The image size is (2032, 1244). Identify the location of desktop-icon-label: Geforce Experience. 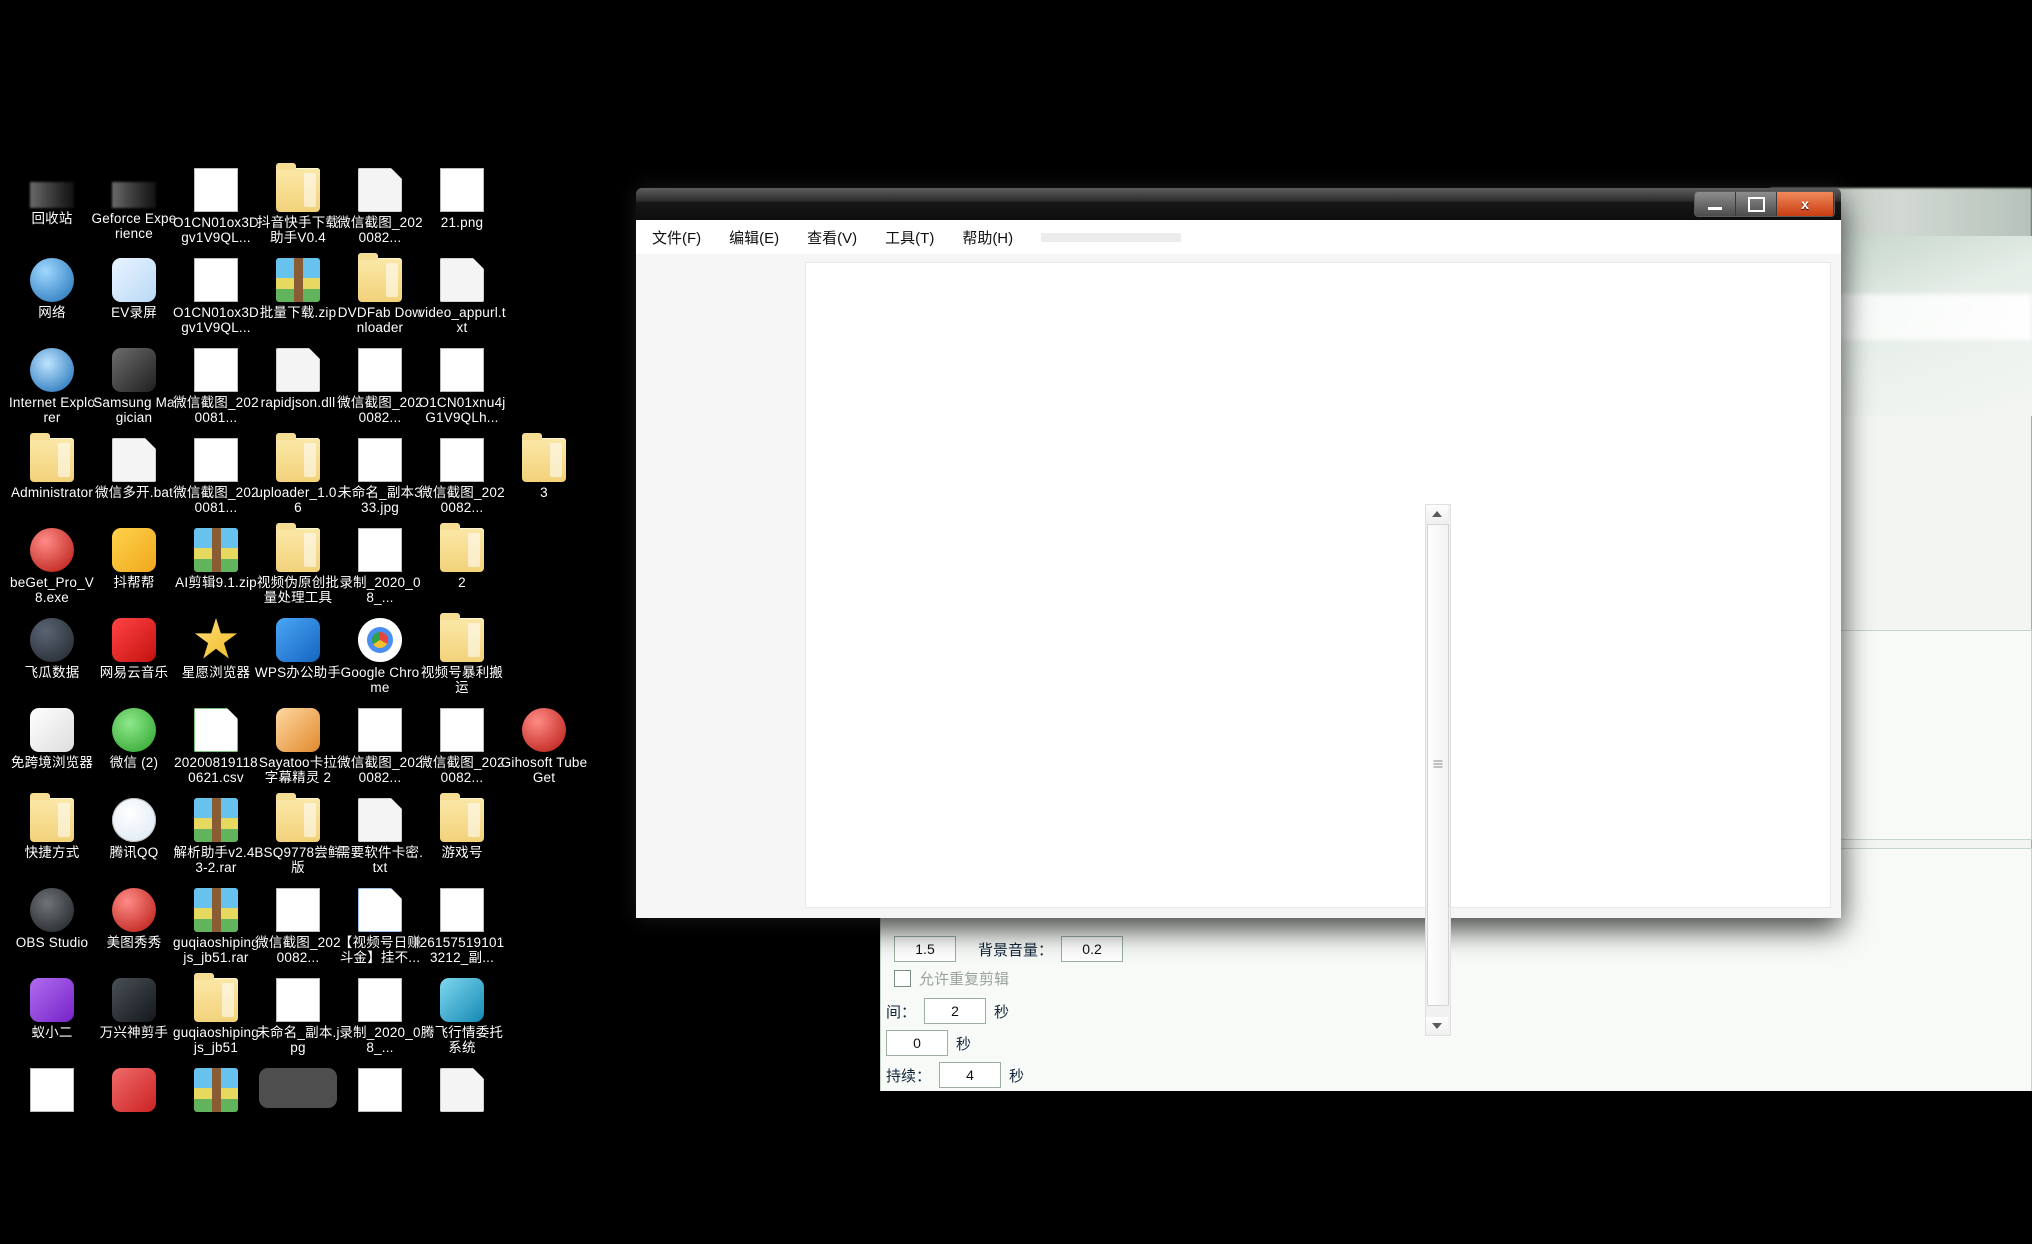
(134, 226).